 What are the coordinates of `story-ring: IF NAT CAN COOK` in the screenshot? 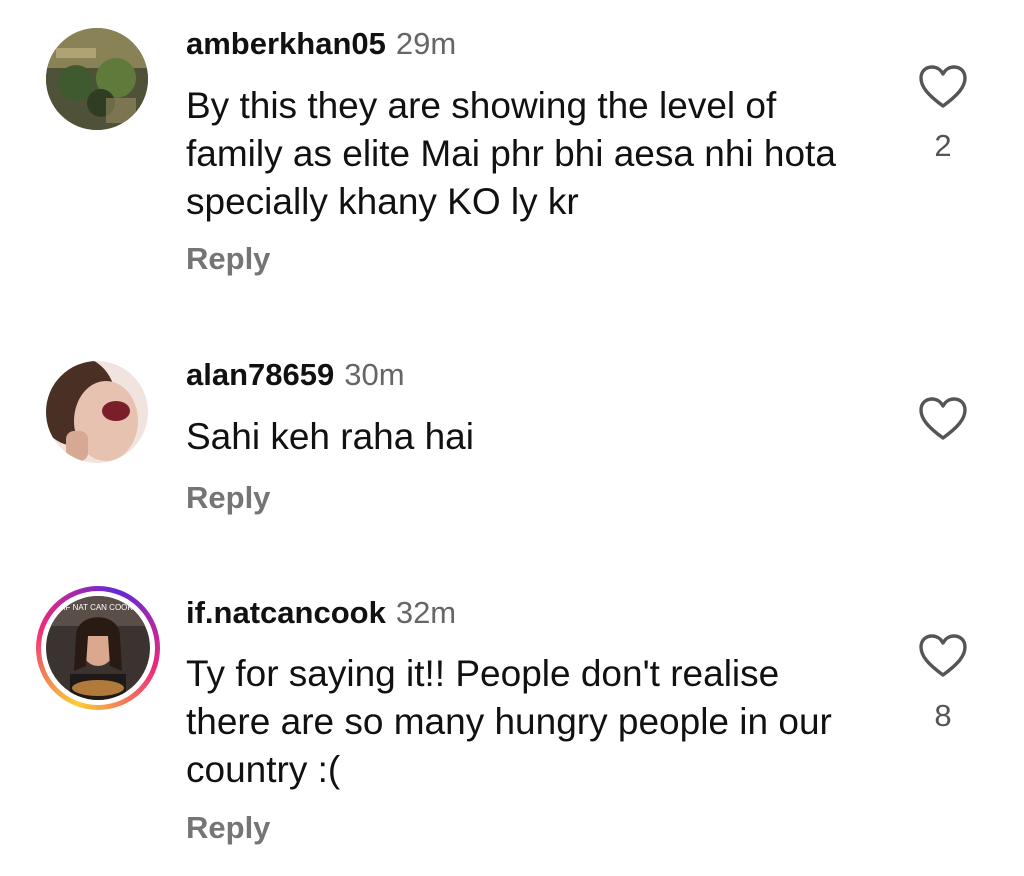 It's located at (98, 648).